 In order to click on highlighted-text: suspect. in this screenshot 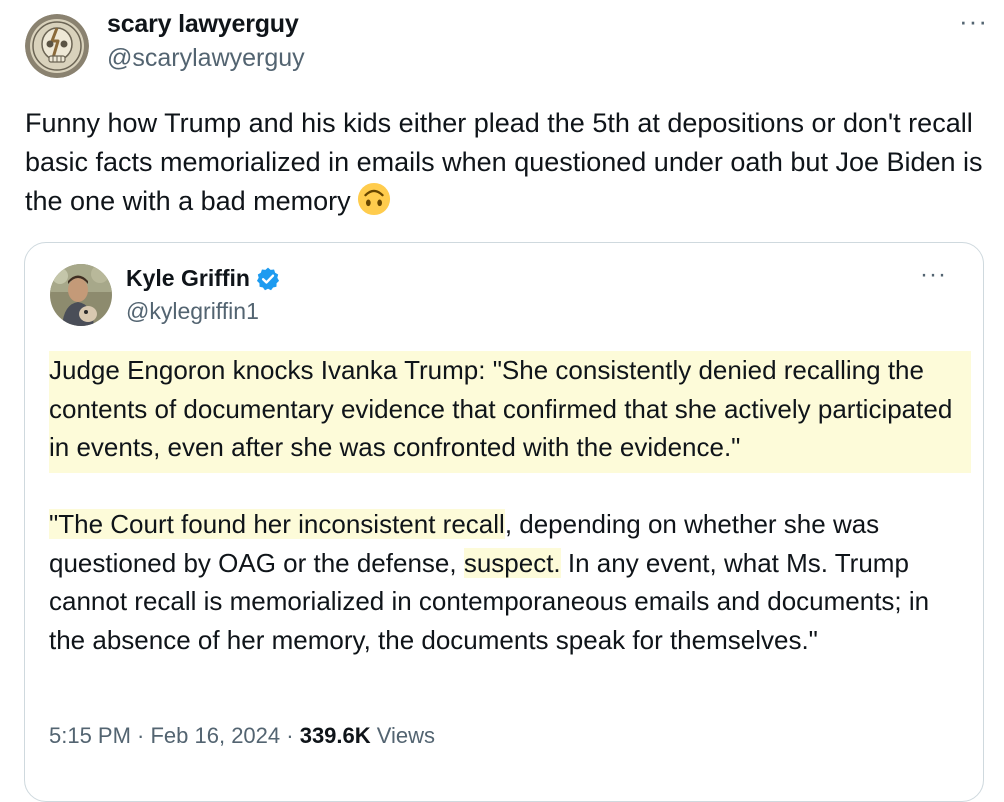, I will do `click(512, 562)`.